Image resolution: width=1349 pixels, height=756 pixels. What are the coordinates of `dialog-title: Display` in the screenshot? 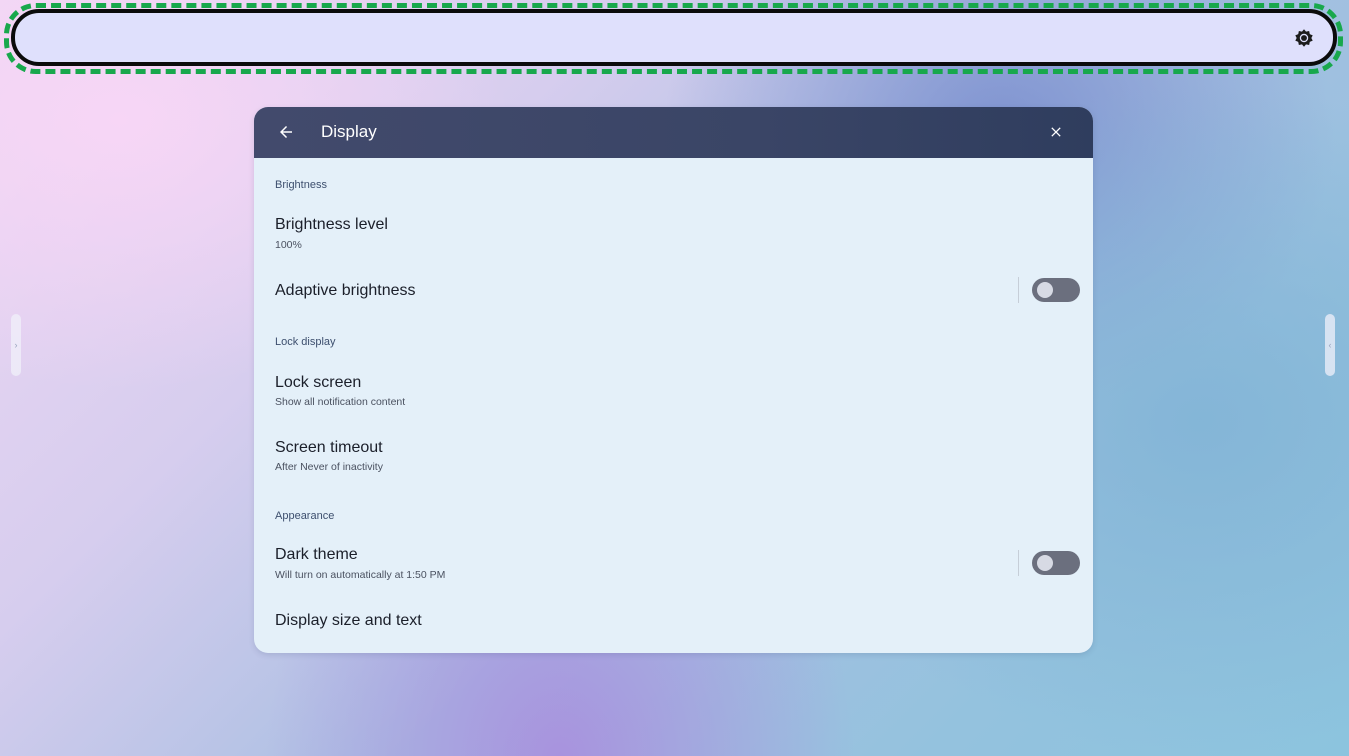 It's located at (349, 131).